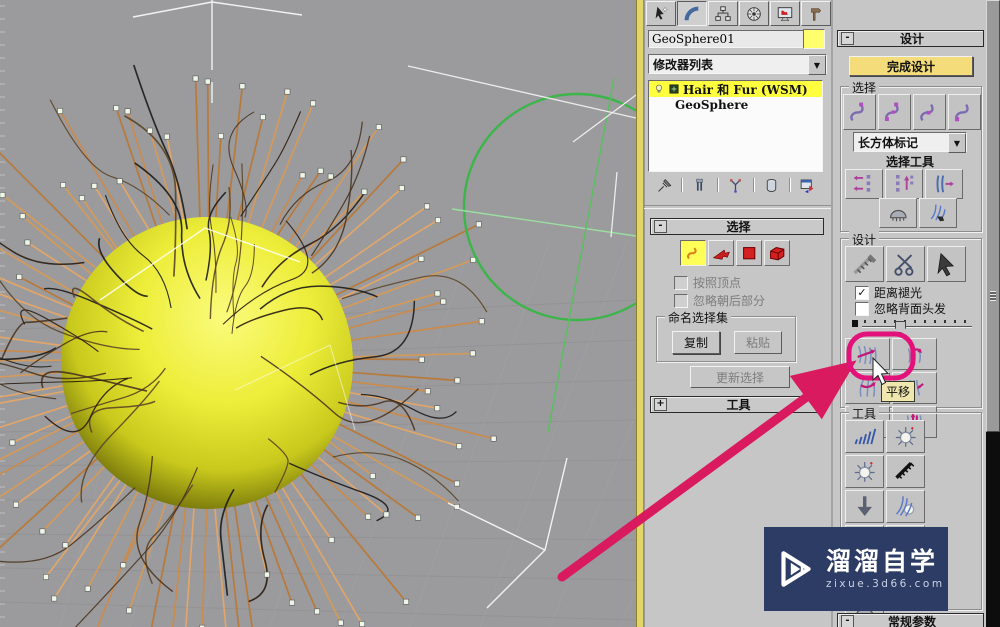 This screenshot has width=1000, height=627. Describe the element at coordinates (692, 13) in the screenshot. I see `modify-tab` at that location.